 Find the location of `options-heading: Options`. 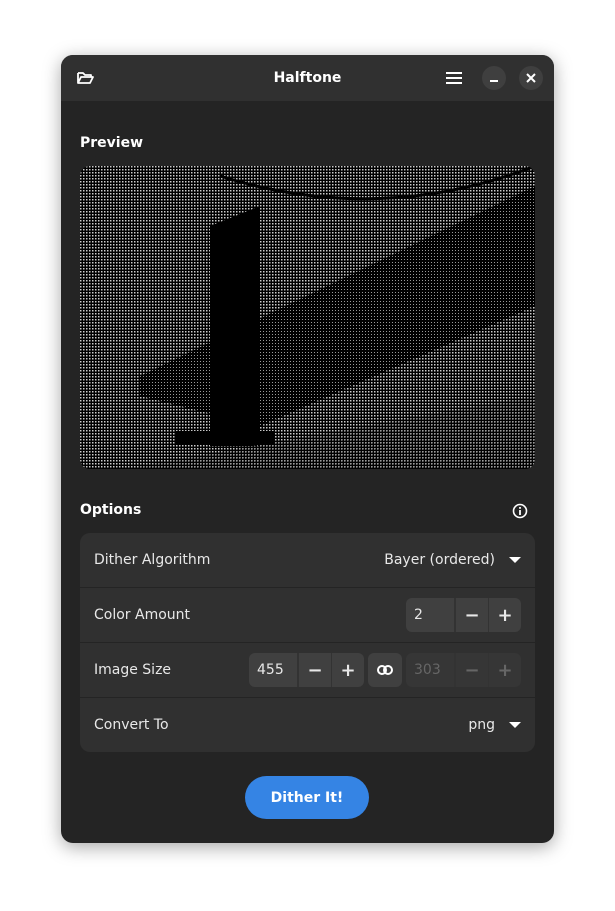

options-heading: Options is located at coordinates (111, 510).